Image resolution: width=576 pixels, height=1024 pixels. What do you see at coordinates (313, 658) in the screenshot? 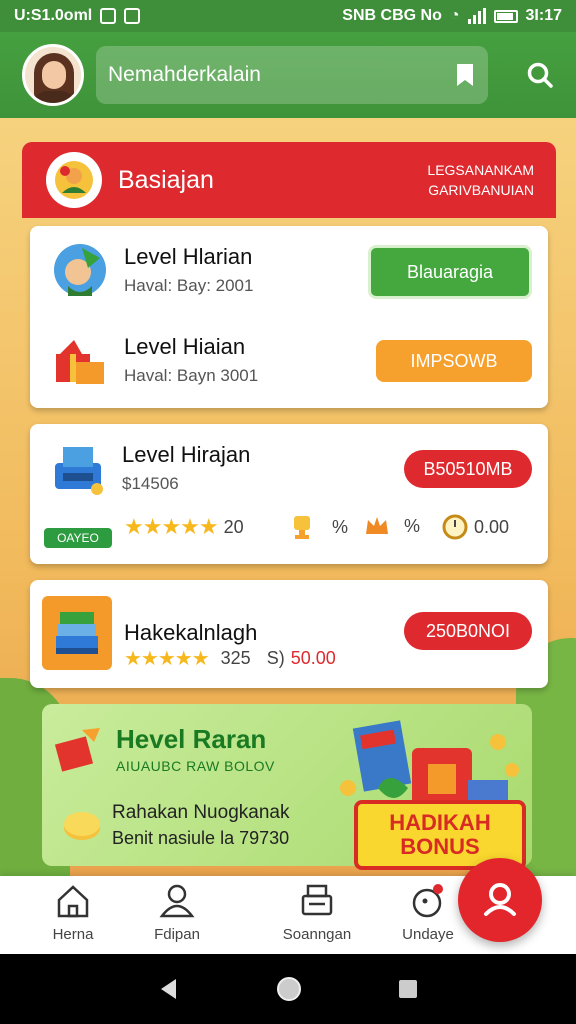
I see `price: 50.00` at bounding box center [313, 658].